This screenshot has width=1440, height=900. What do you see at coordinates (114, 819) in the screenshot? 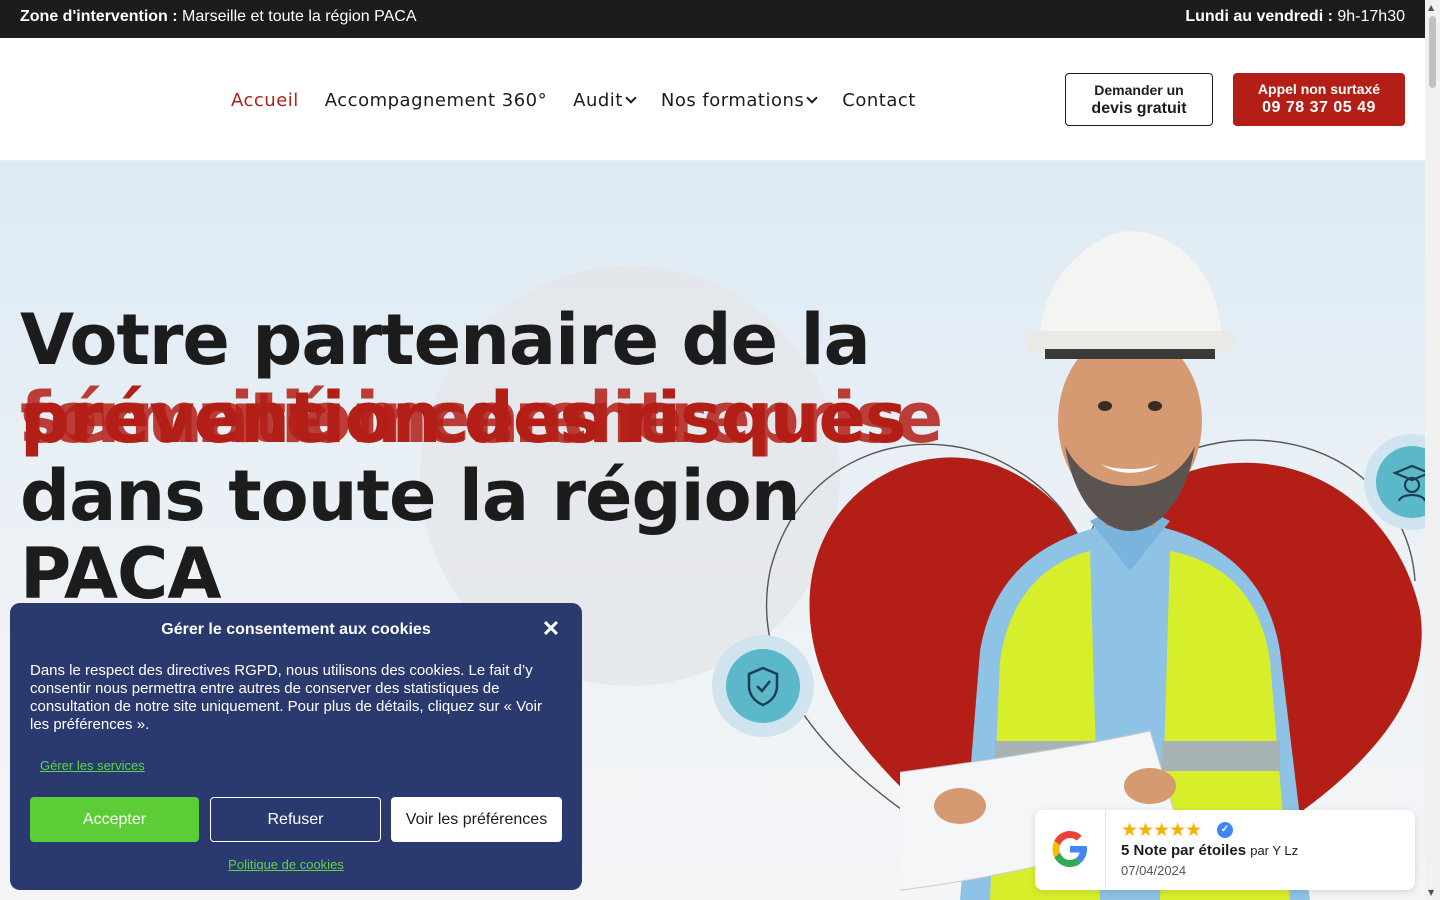
I see `accept-cookies-button: Accepter` at bounding box center [114, 819].